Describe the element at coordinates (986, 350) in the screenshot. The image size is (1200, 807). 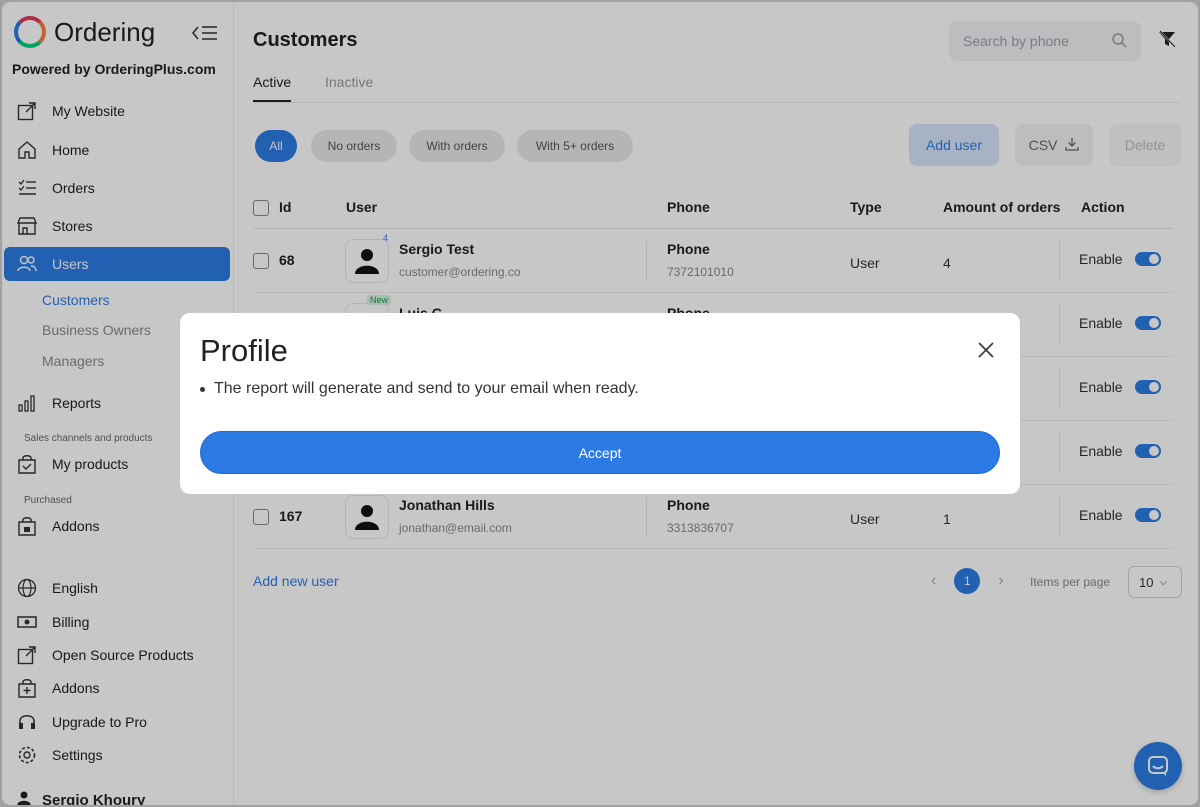
I see `close-icon` at that location.